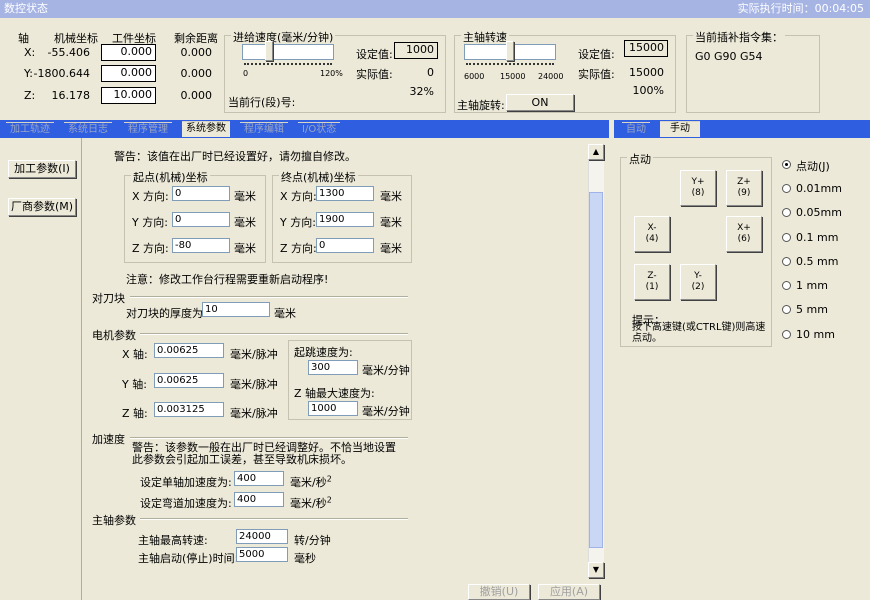  What do you see at coordinates (812, 285) in the screenshot?
I see `step-option-label: 1 mm` at bounding box center [812, 285].